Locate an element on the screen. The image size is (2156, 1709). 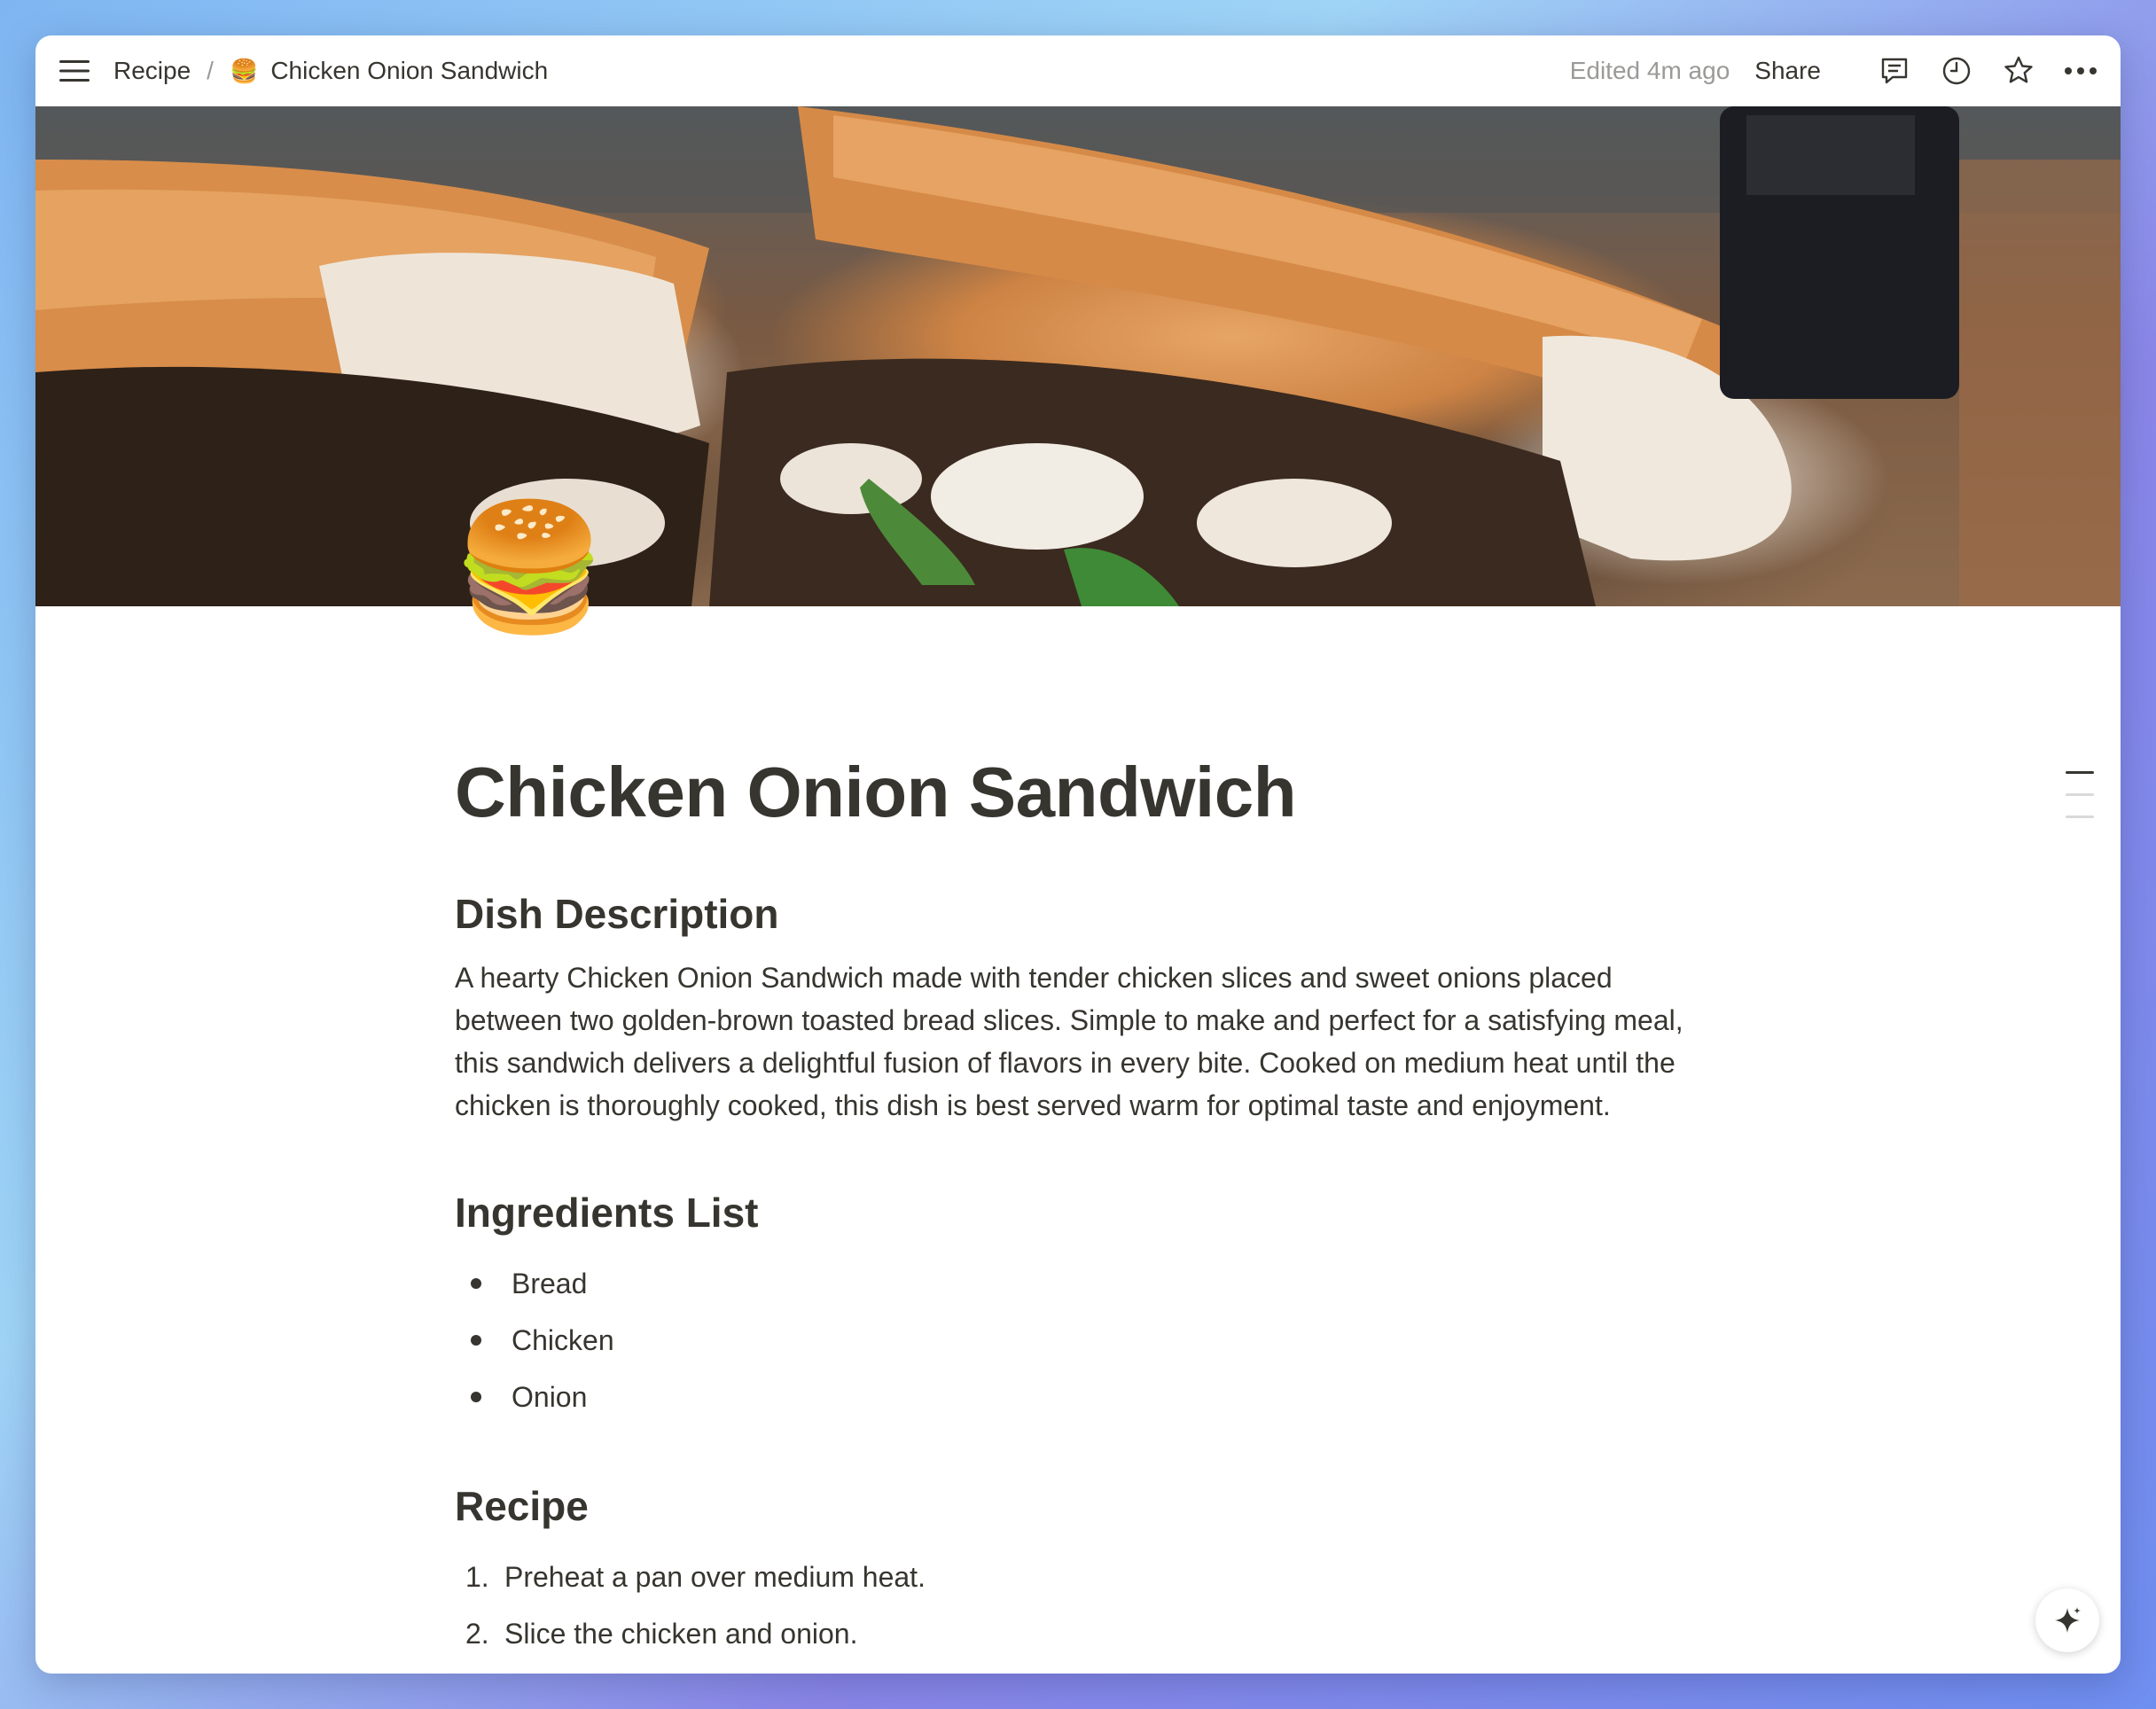
list-item: 1. Preheat a pan over medium heat. is located at coordinates (1075, 1577).